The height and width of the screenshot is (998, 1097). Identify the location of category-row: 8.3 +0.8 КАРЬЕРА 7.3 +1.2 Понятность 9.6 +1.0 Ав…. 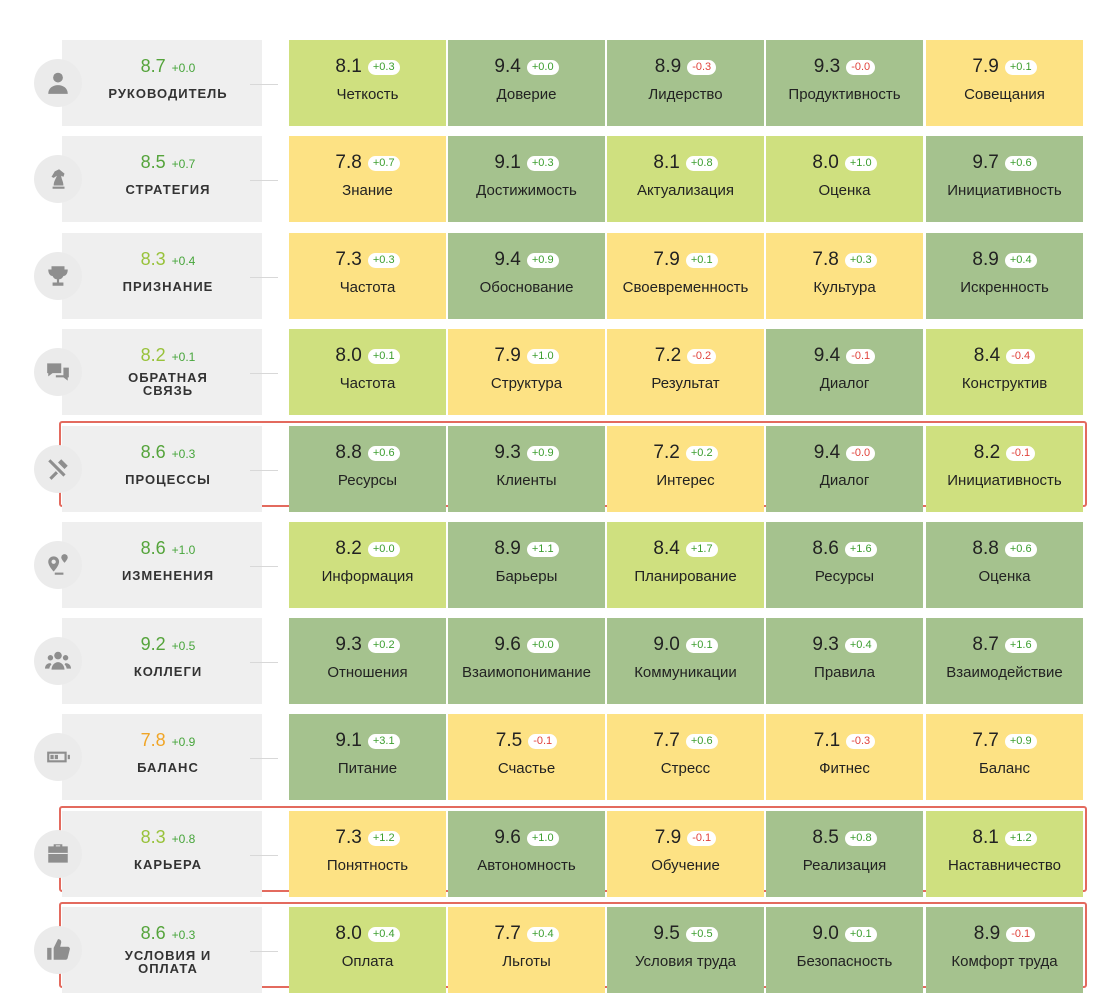
(548, 851).